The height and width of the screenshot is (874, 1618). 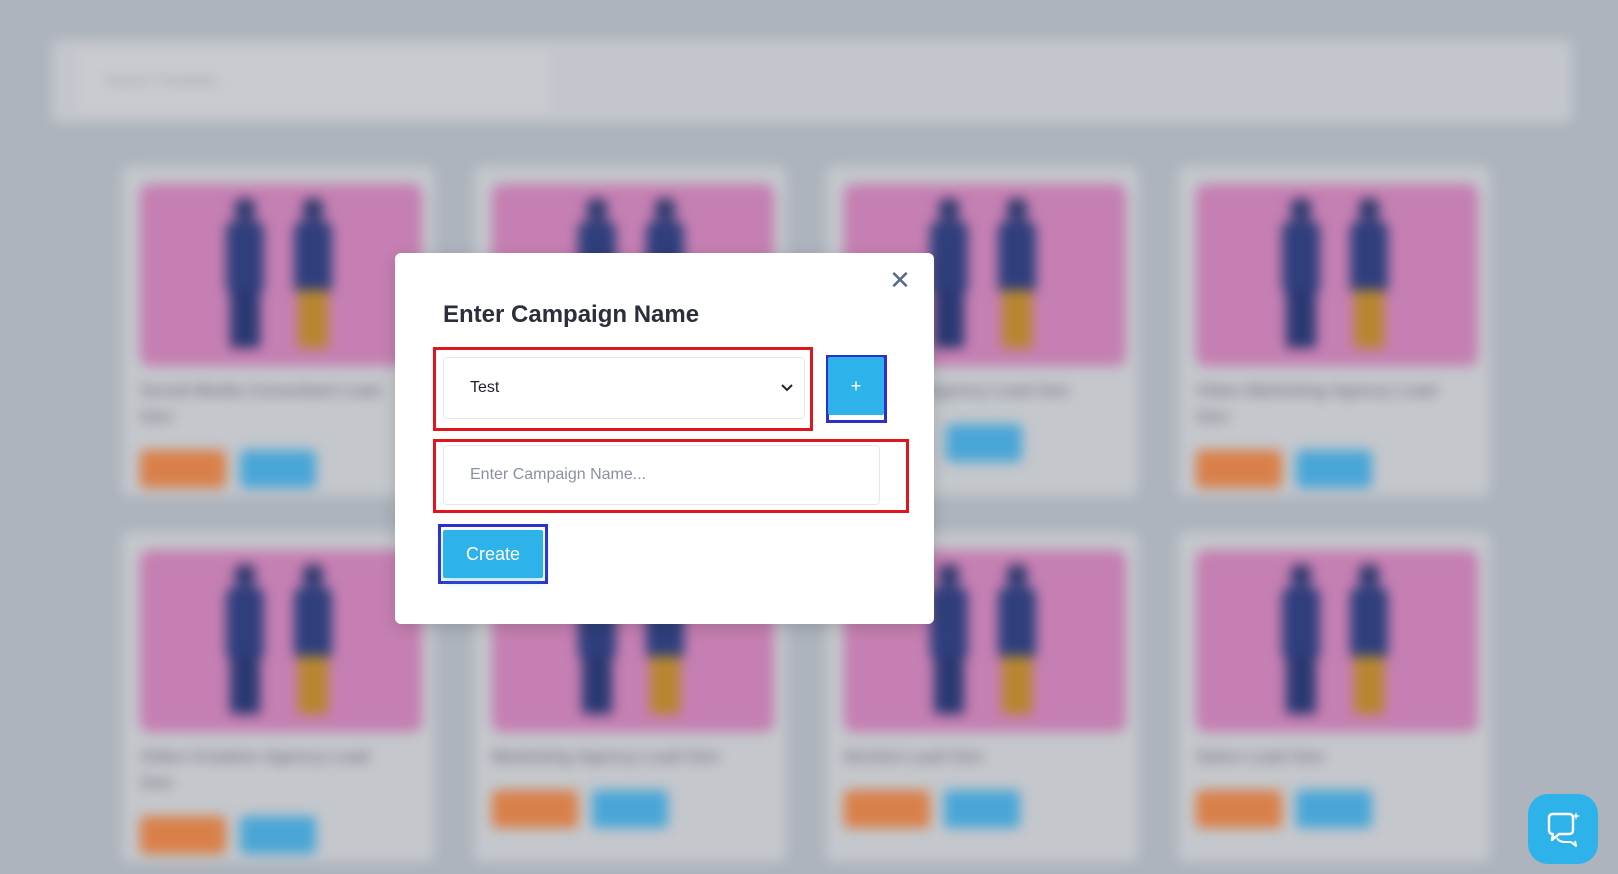 I want to click on chat-widget-button, so click(x=1563, y=829).